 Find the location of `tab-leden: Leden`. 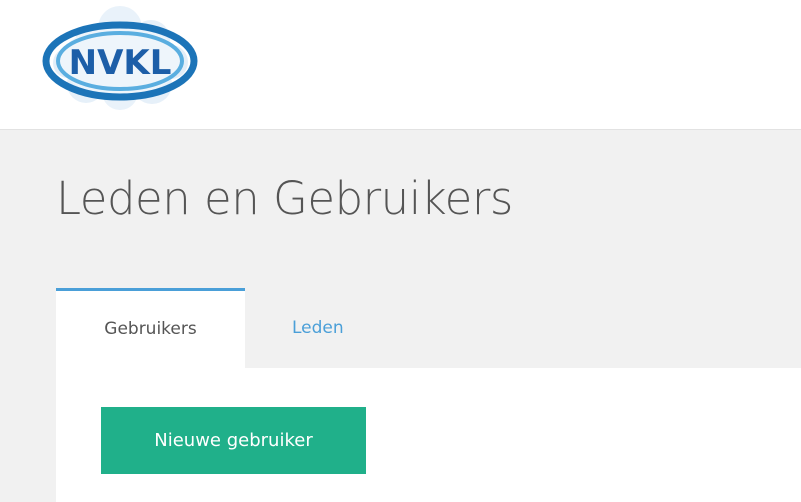

tab-leden: Leden is located at coordinates (318, 328).